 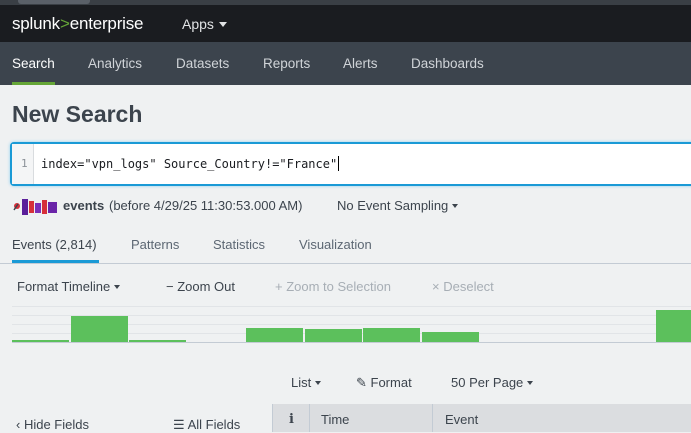 What do you see at coordinates (206, 286) in the screenshot?
I see `zoom-out-label: Zoom Out` at bounding box center [206, 286].